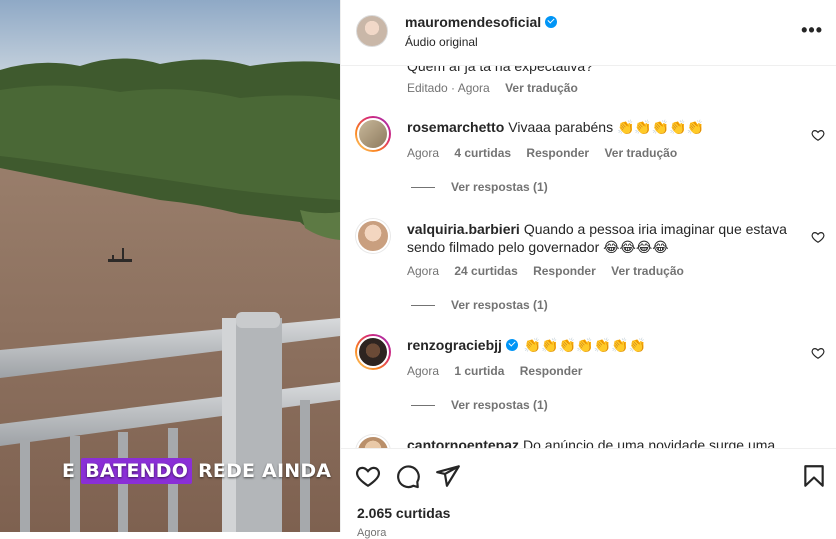 This screenshot has width=836, height=539. What do you see at coordinates (403, 513) in the screenshot?
I see `post-likes-count: 2.065 curtidas` at bounding box center [403, 513].